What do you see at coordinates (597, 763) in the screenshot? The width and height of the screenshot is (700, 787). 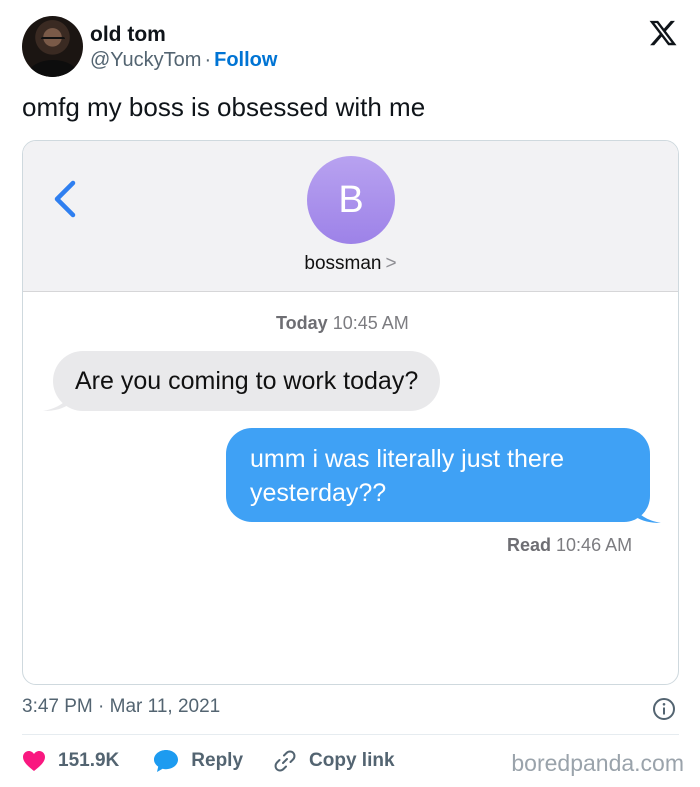 I see `watermark: boredpanda.com` at bounding box center [597, 763].